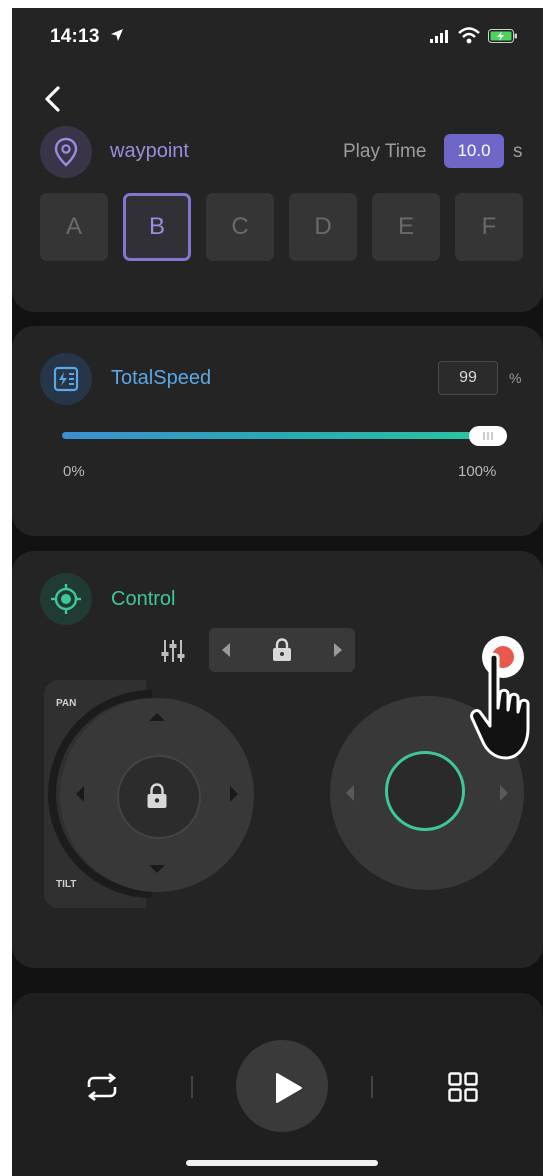 The image size is (543, 1176). Describe the element at coordinates (117, 35) in the screenshot. I see `location-arrow-icon` at that location.